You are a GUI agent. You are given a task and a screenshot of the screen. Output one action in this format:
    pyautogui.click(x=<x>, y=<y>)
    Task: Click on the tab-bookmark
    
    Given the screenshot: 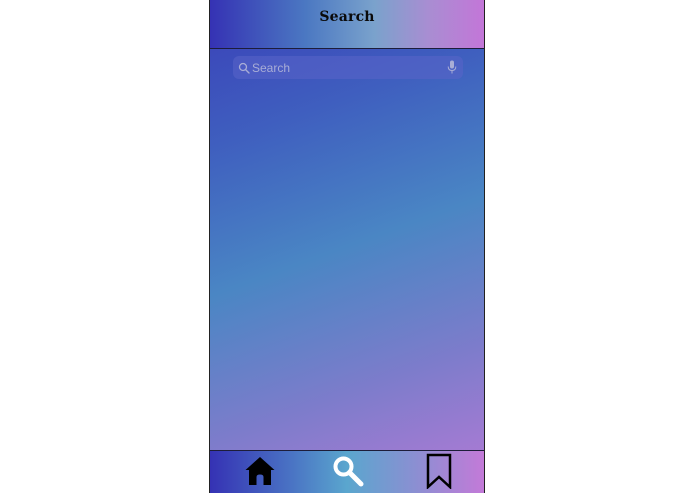 What is the action you would take?
    pyautogui.click(x=439, y=473)
    